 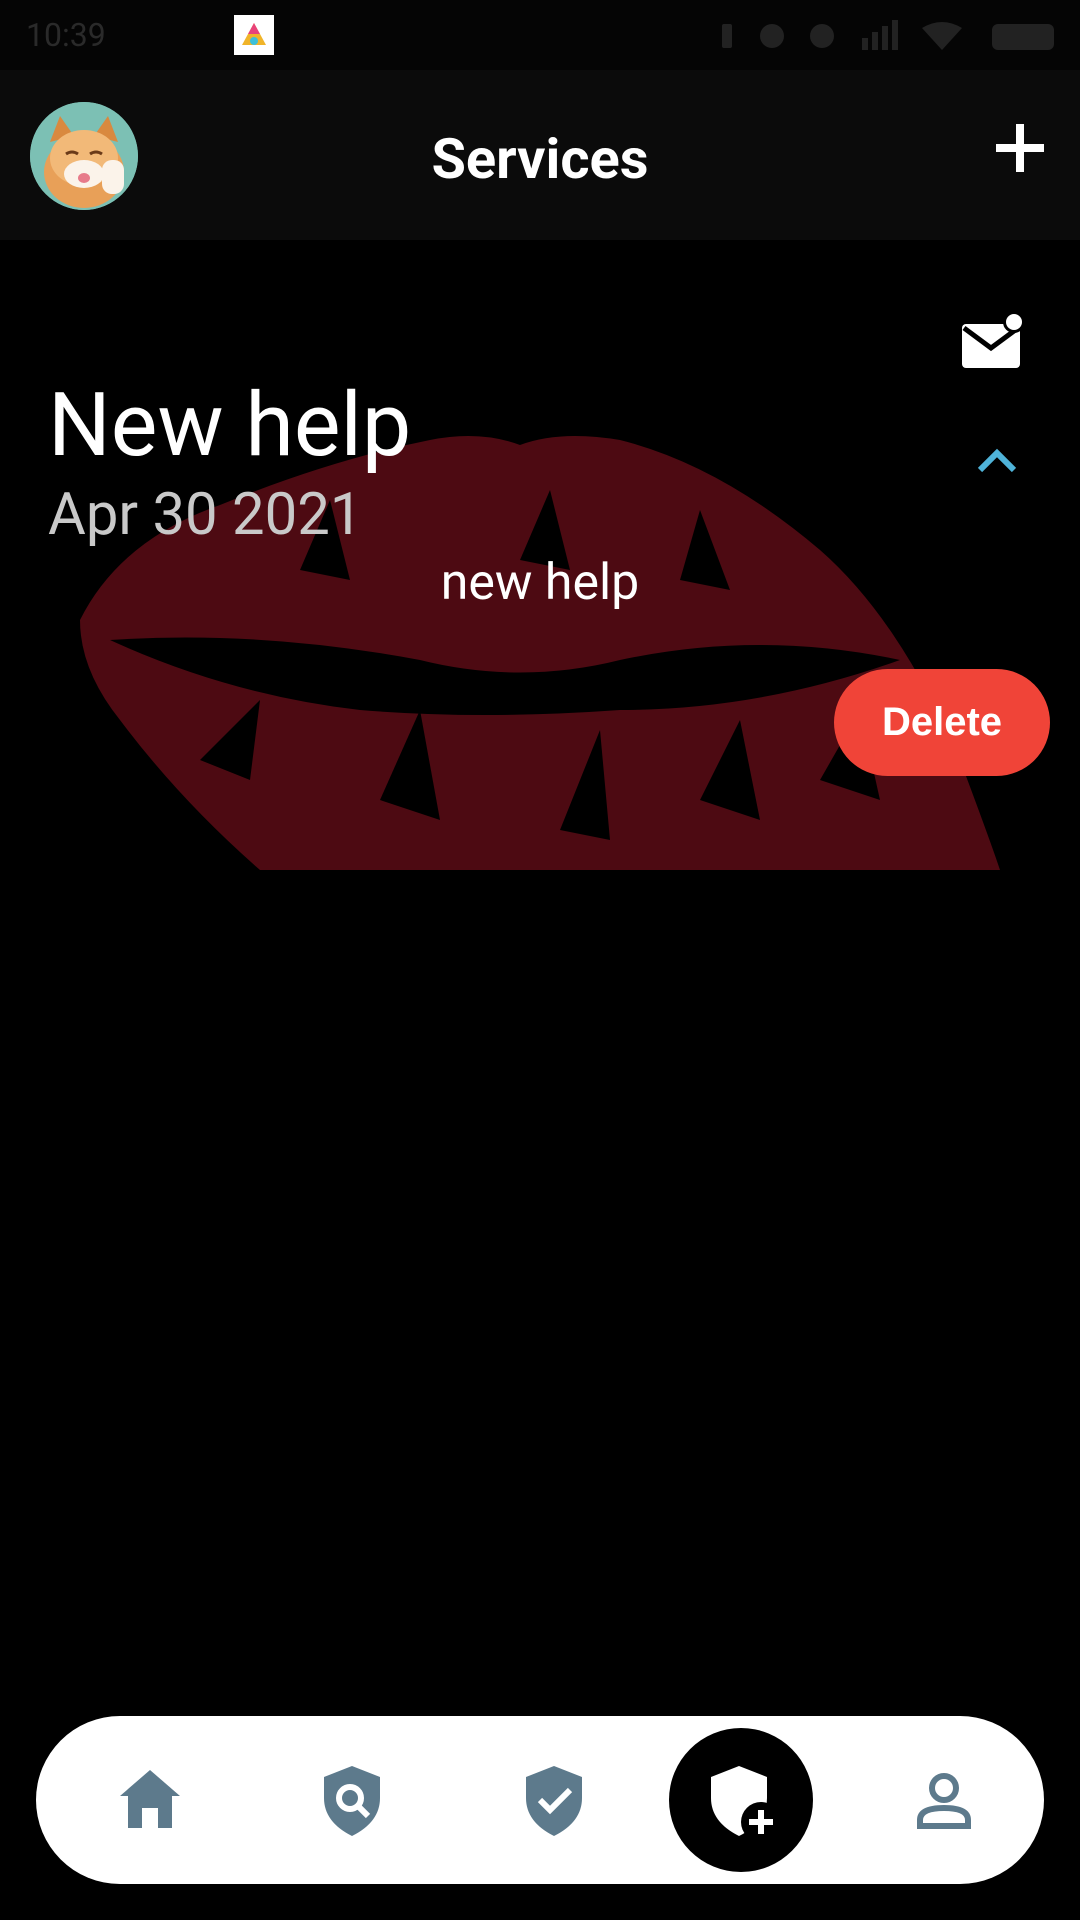 I want to click on nav-search-services, so click(x=352, y=1800).